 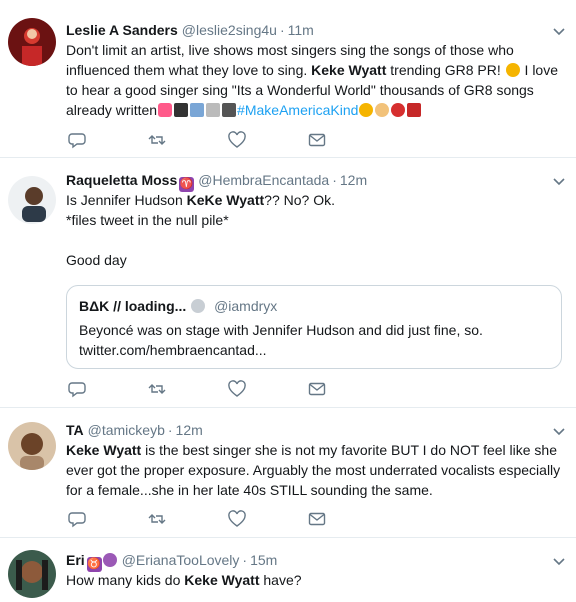 What do you see at coordinates (181, 110) in the screenshot?
I see `piano-emoji-icon` at bounding box center [181, 110].